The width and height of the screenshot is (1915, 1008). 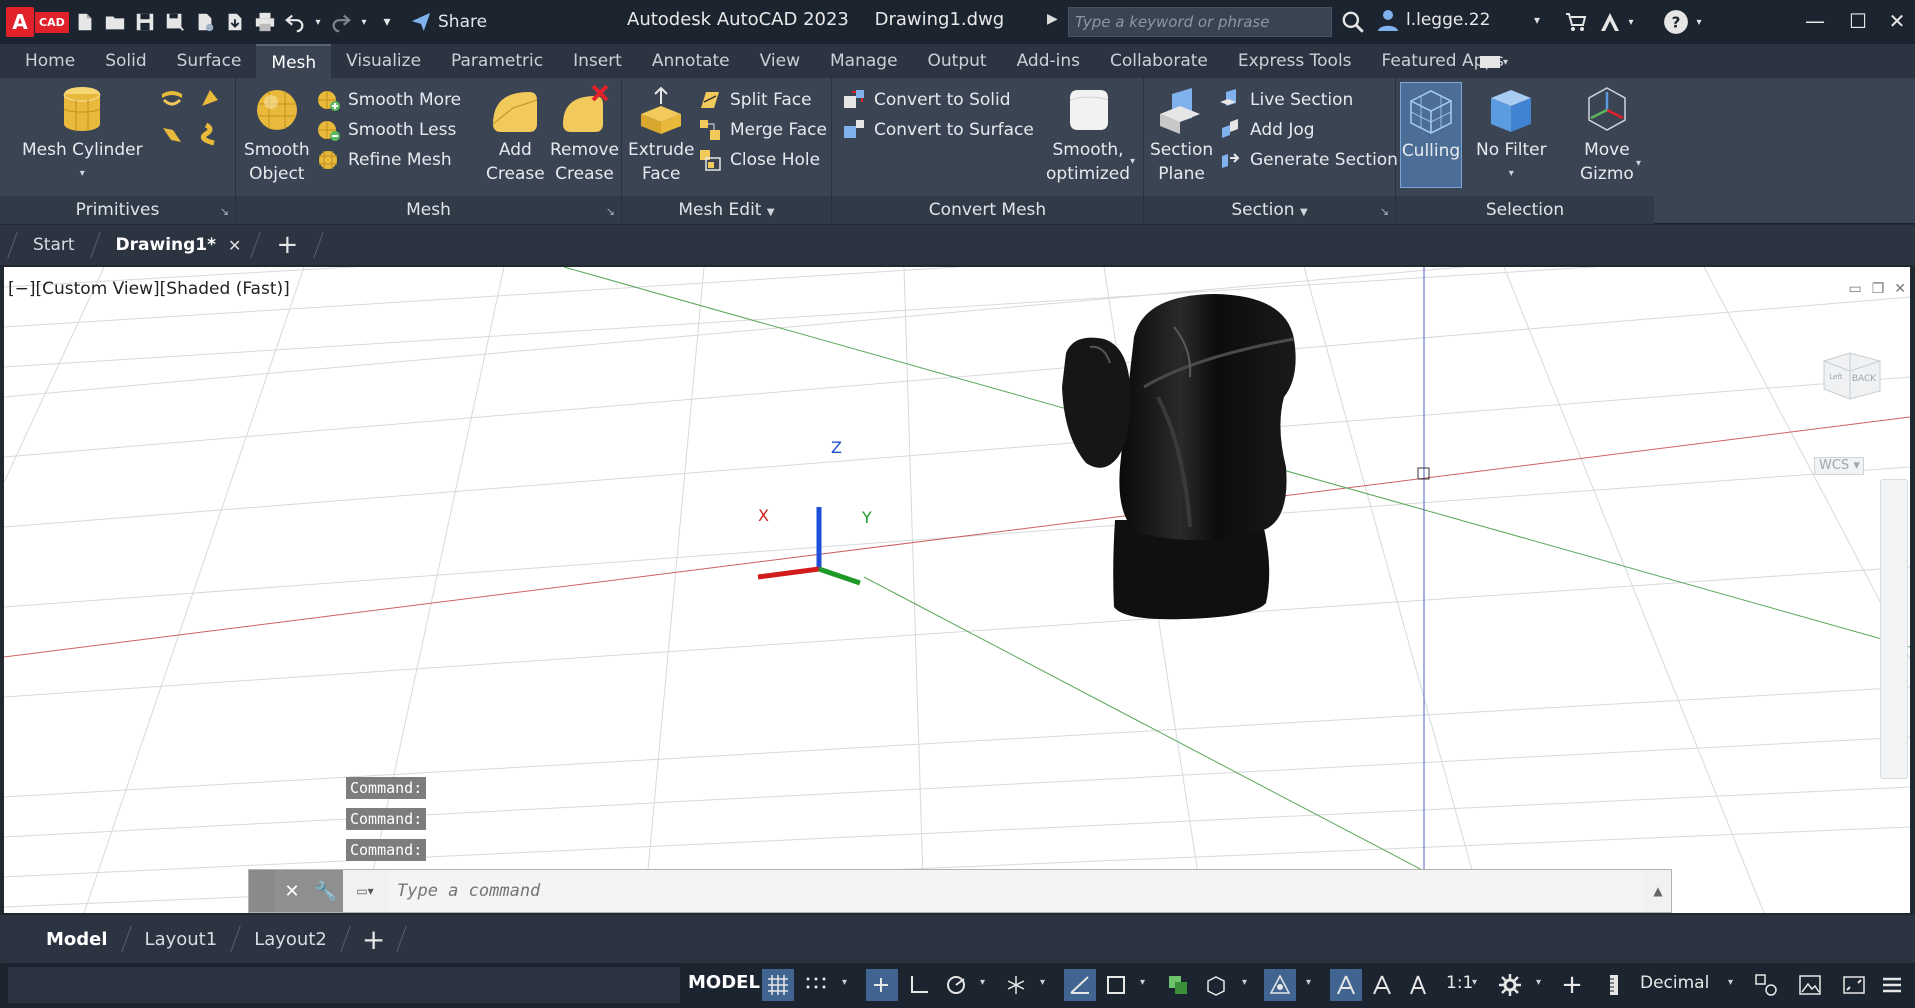 I want to click on ortho-mode-icon, so click(x=918, y=985).